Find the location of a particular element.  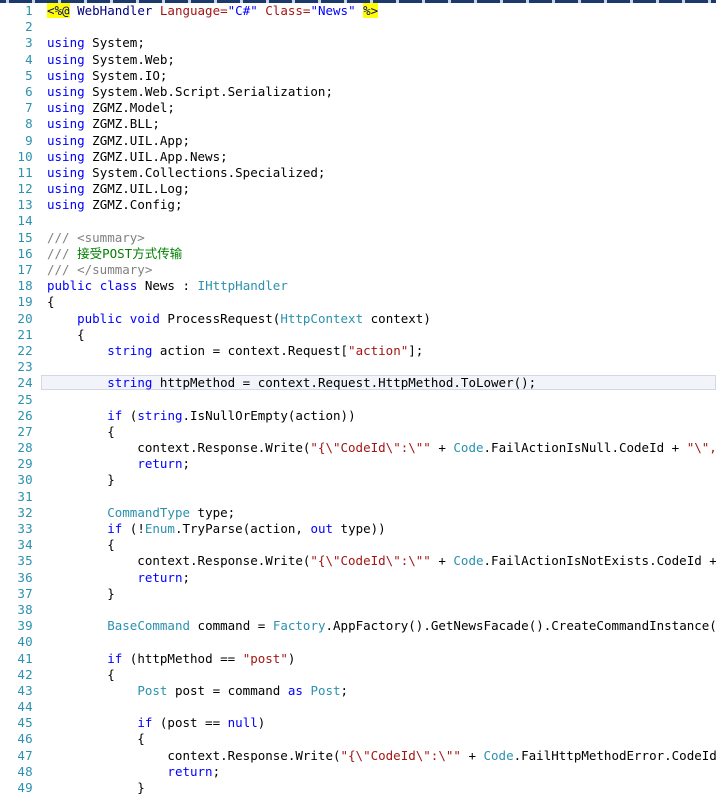

code-line: 42 { is located at coordinates (358, 675).